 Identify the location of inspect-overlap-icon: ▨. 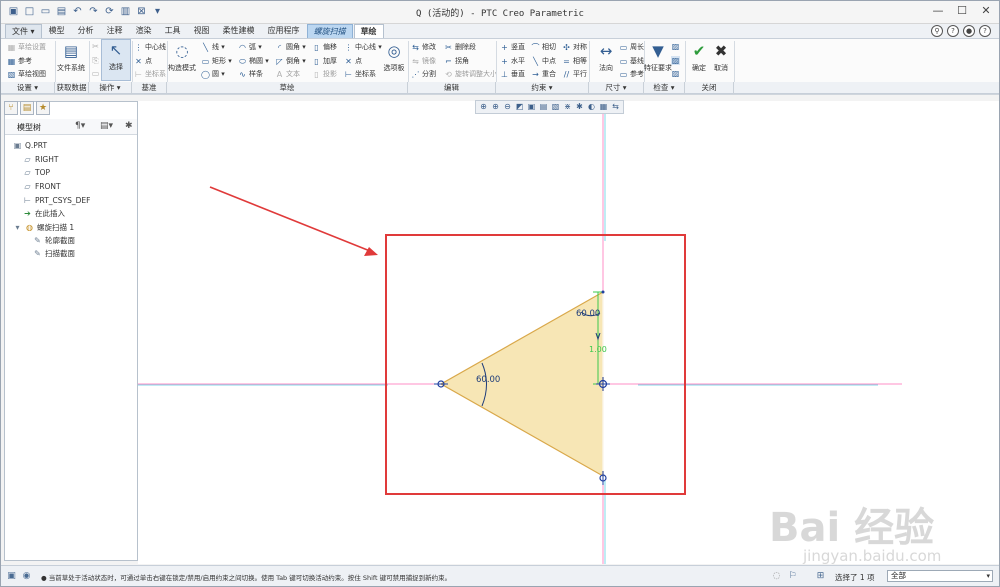
(675, 46).